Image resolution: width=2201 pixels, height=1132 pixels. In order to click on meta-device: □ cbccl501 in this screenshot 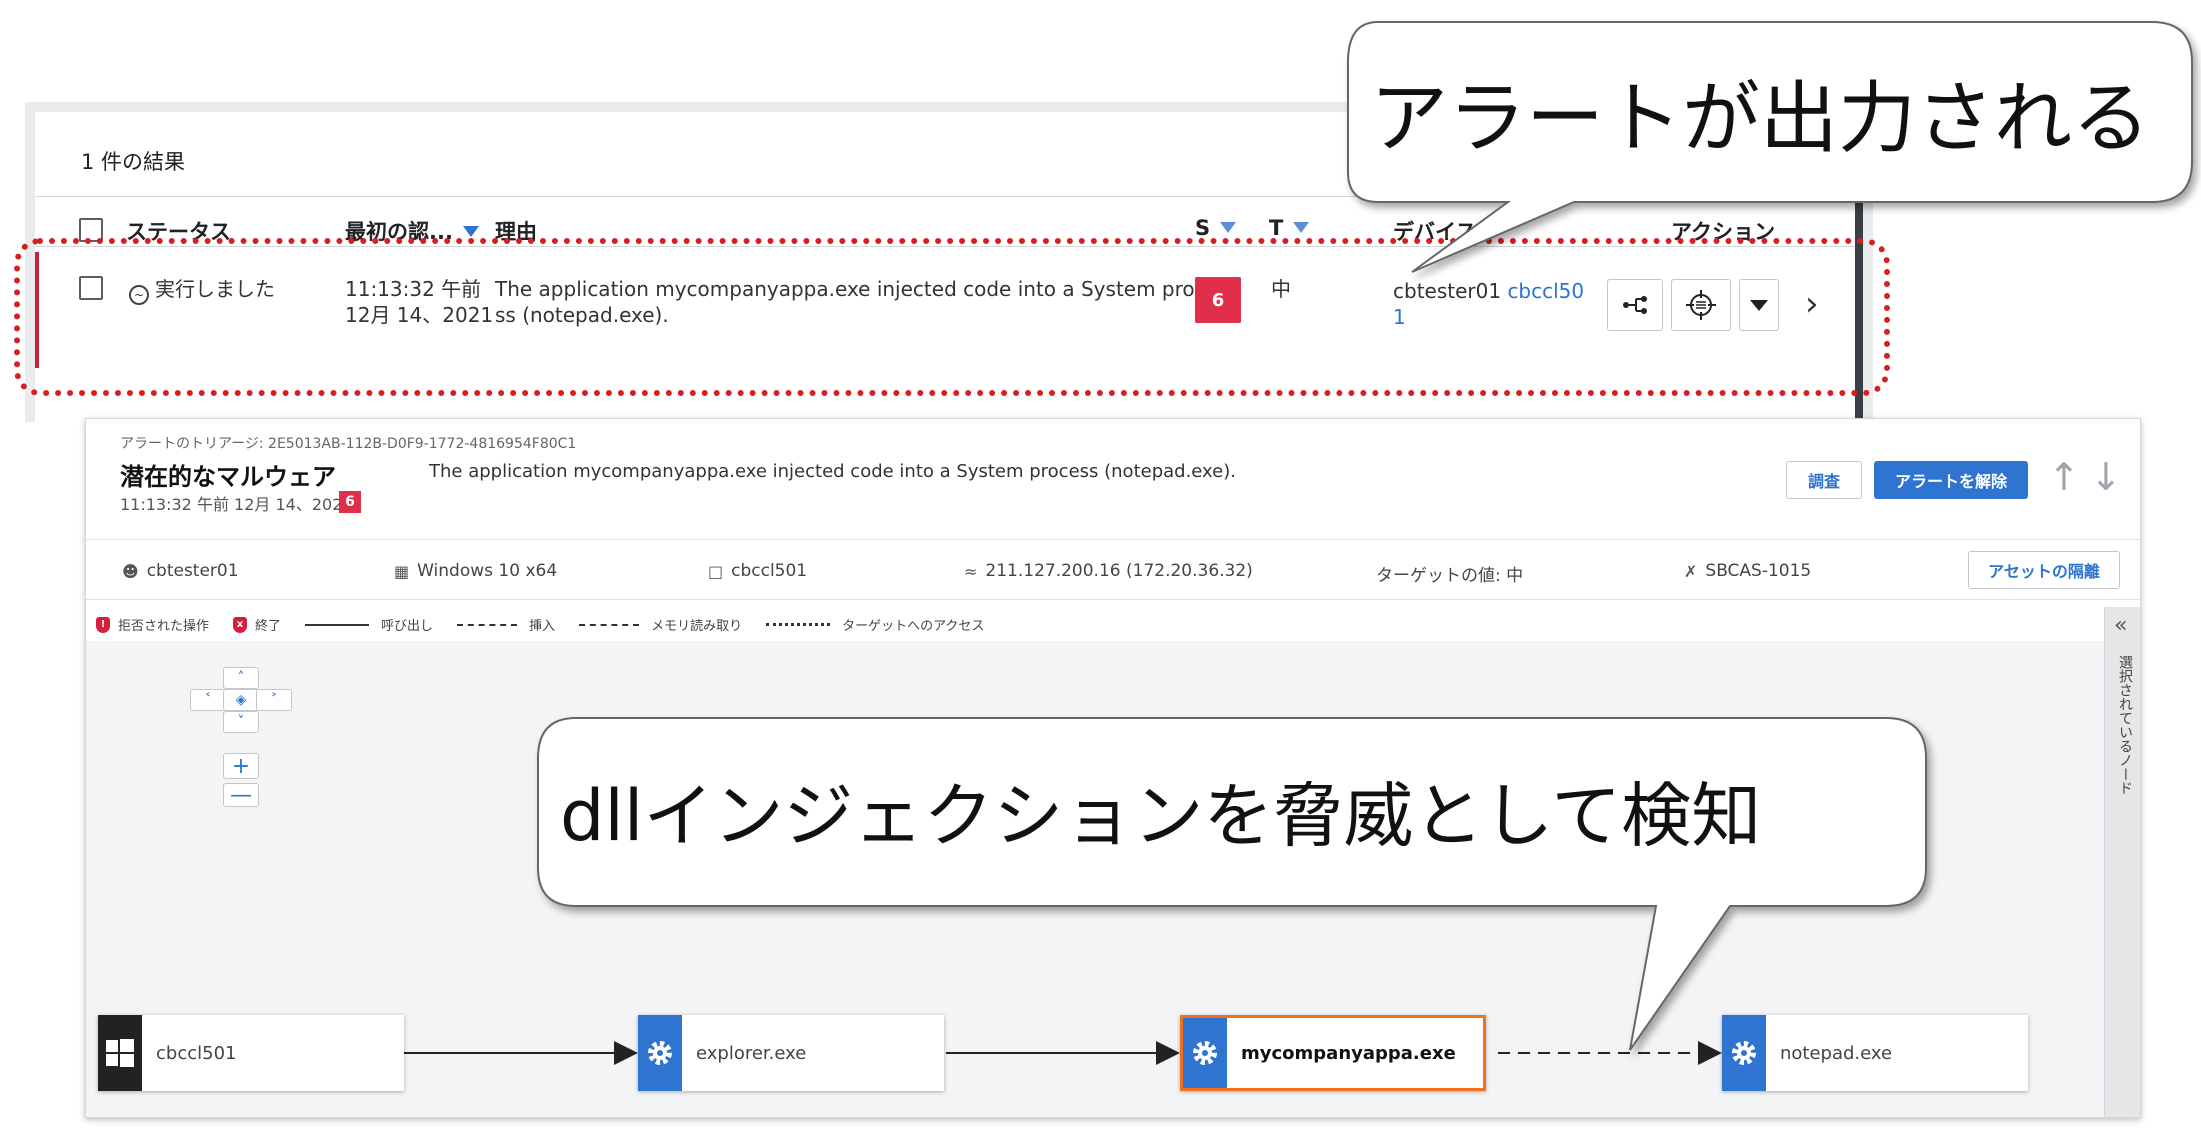, I will do `click(757, 571)`.